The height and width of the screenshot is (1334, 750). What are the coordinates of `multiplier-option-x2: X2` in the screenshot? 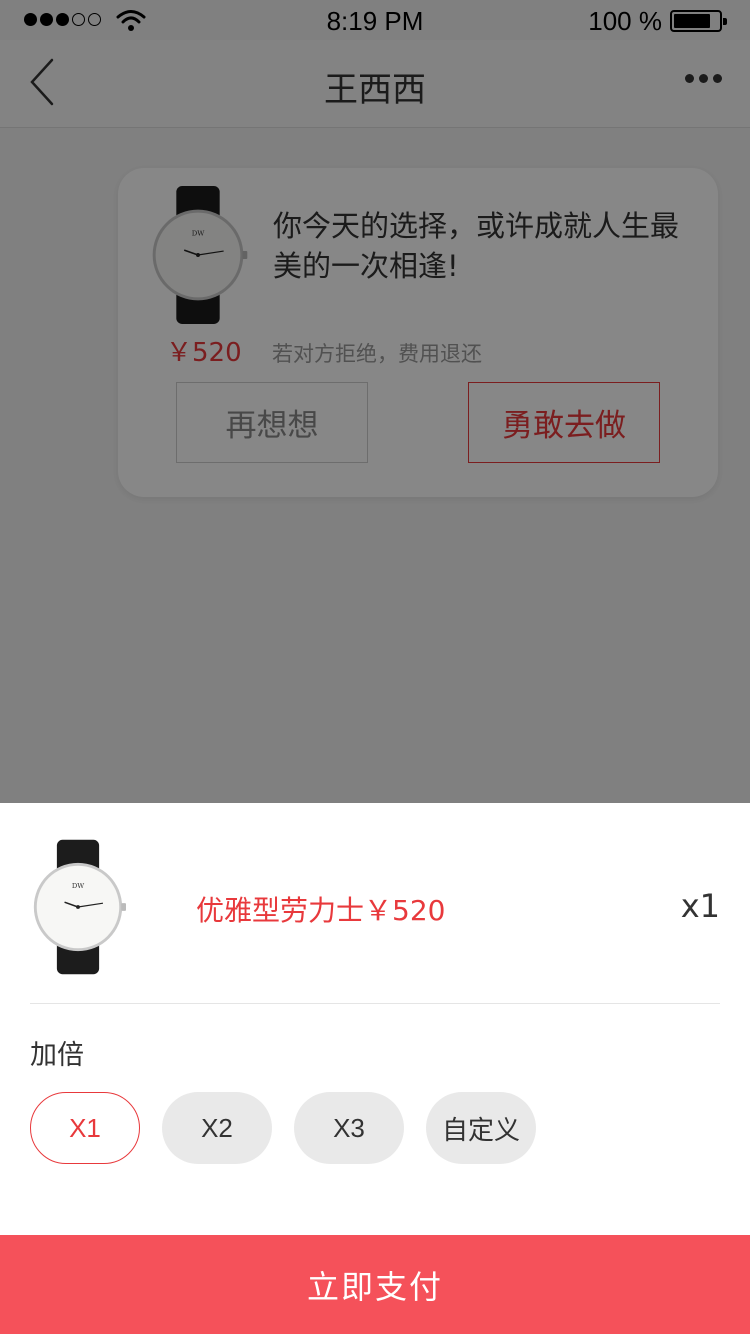 It's located at (217, 1128).